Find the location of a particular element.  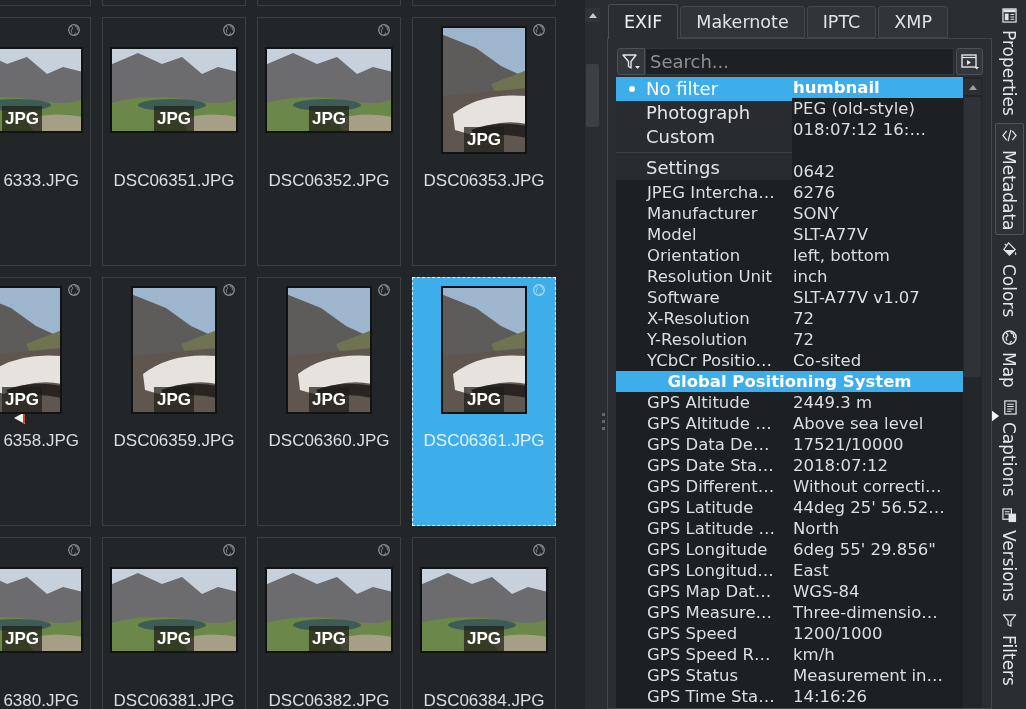

tag-value: SLT-A77V v1.07 is located at coordinates (856, 297).